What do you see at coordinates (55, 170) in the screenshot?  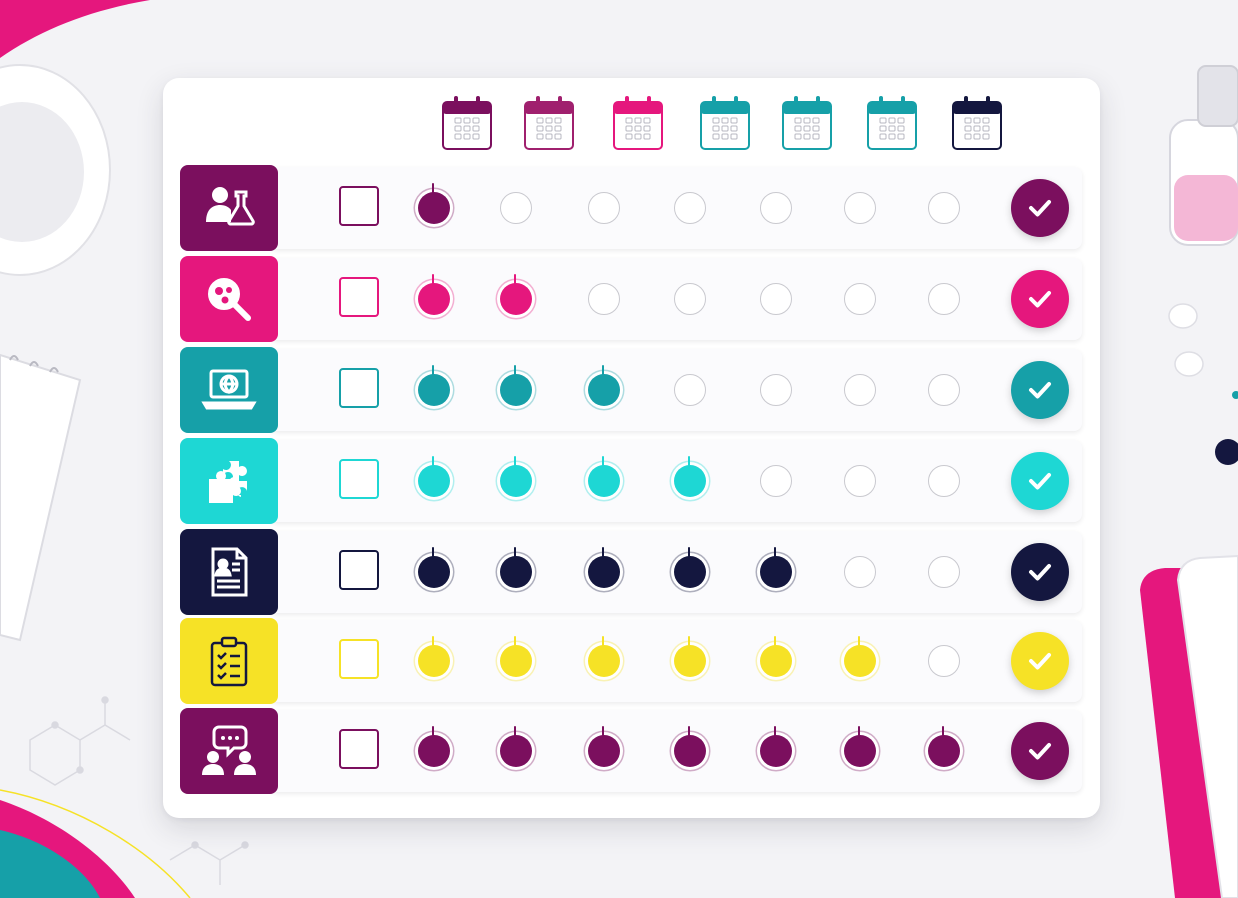 I see `mortar-bowl` at bounding box center [55, 170].